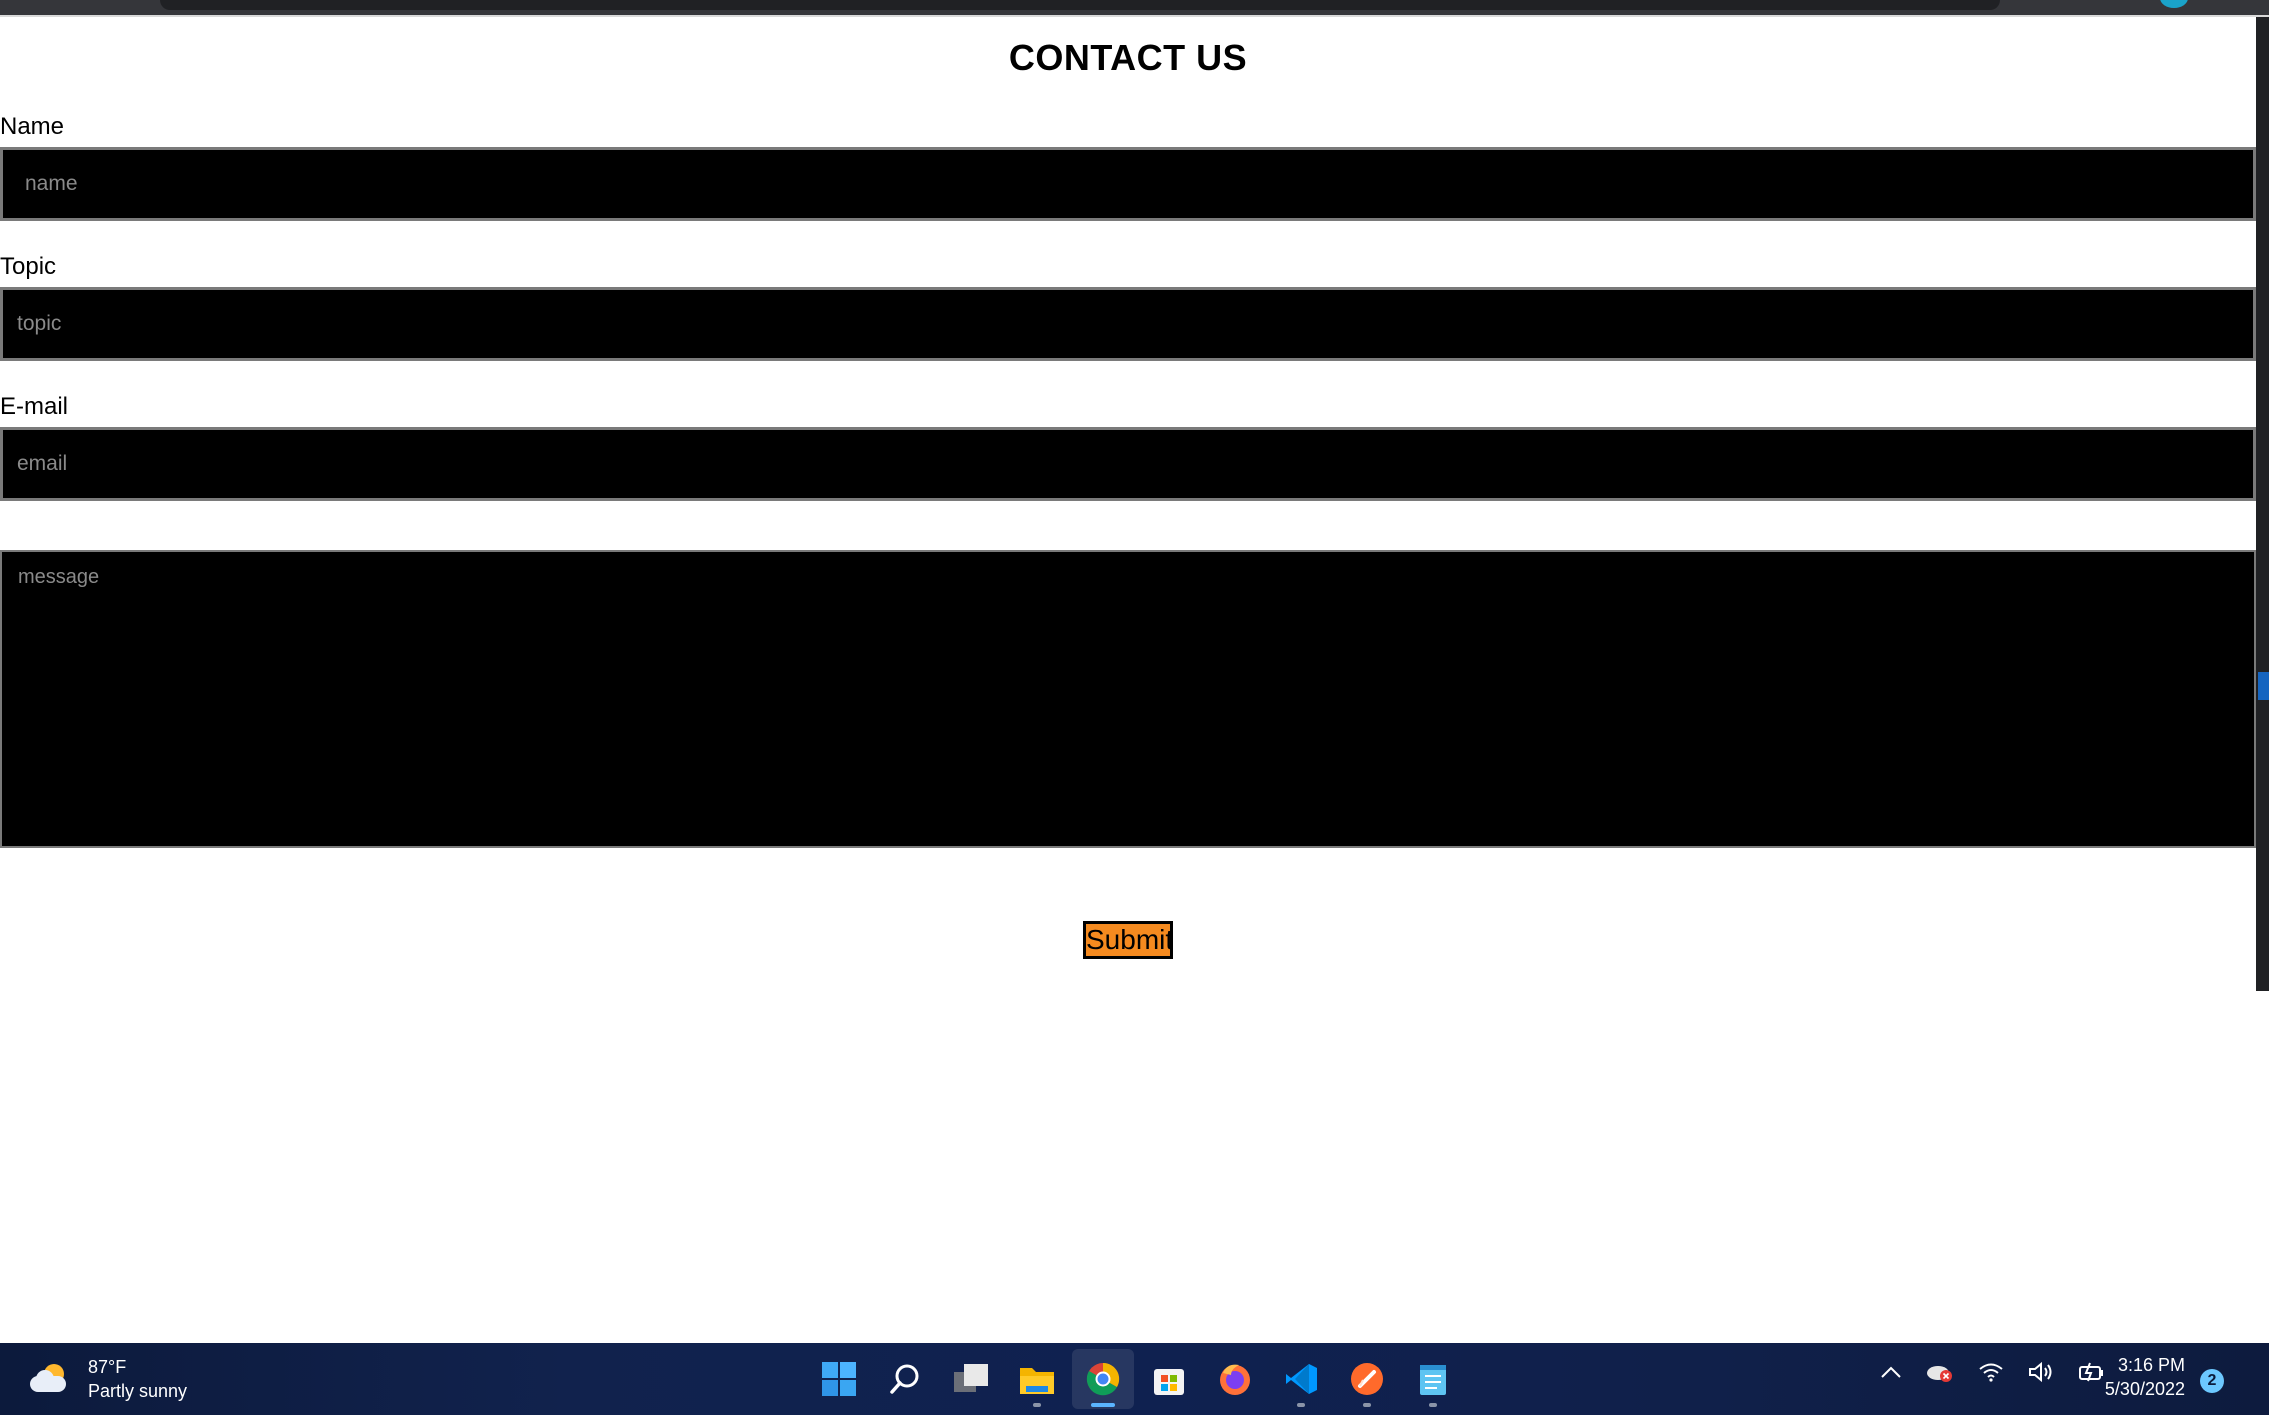  What do you see at coordinates (1235, 1379) in the screenshot?
I see `firefox-icon` at bounding box center [1235, 1379].